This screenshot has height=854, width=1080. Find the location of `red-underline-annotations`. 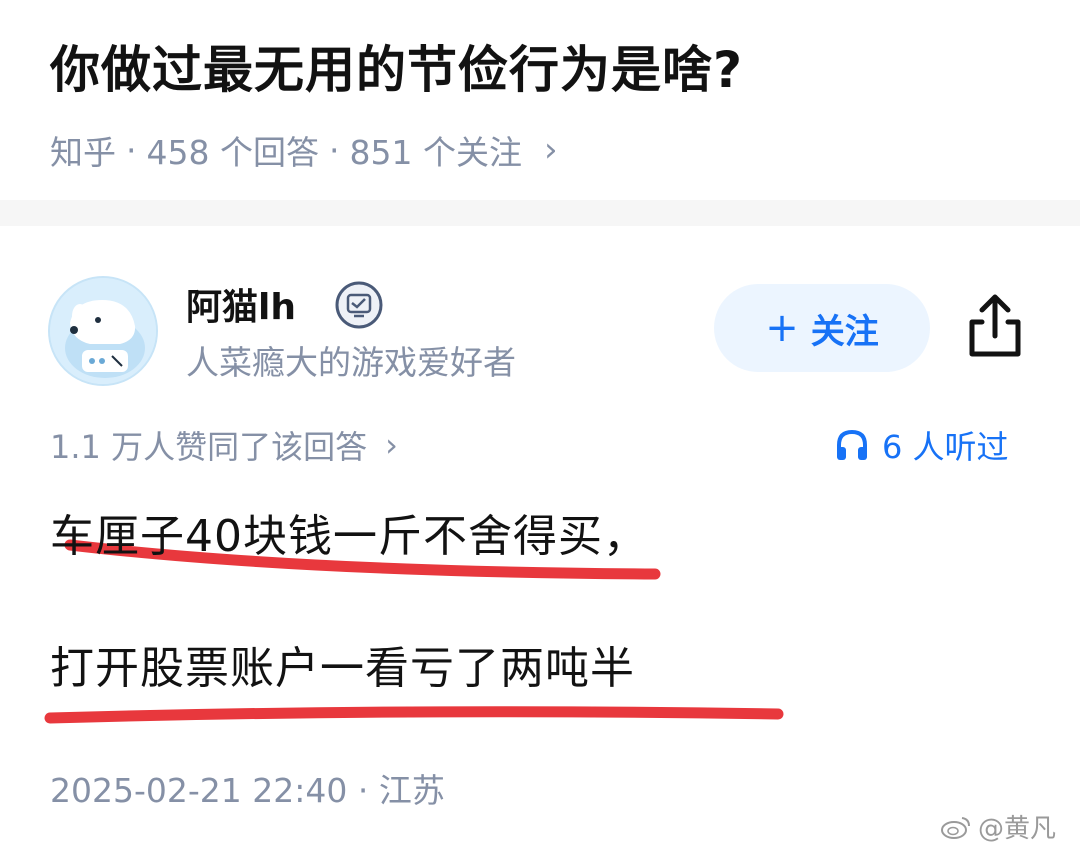

red-underline-annotations is located at coordinates (414, 631).